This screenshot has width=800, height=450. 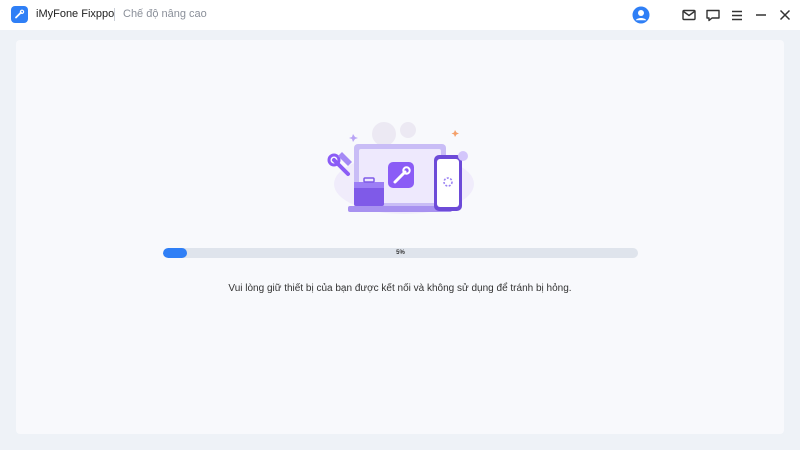 What do you see at coordinates (737, 15) in the screenshot?
I see `menu-icon` at bounding box center [737, 15].